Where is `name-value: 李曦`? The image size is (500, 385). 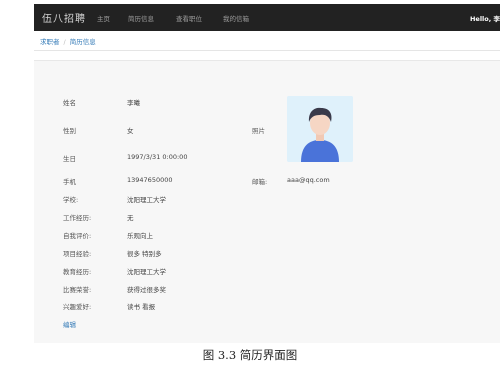 name-value: 李曦 is located at coordinates (133, 103).